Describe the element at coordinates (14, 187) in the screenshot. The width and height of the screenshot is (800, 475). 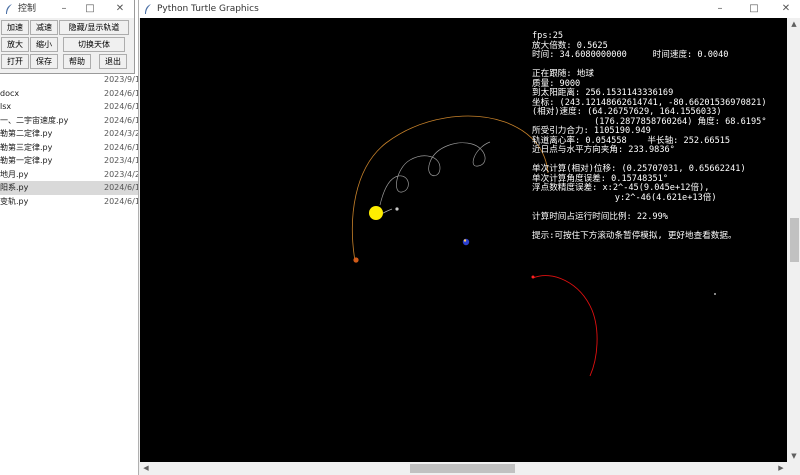
I see `file-name: 阳系.py` at that location.